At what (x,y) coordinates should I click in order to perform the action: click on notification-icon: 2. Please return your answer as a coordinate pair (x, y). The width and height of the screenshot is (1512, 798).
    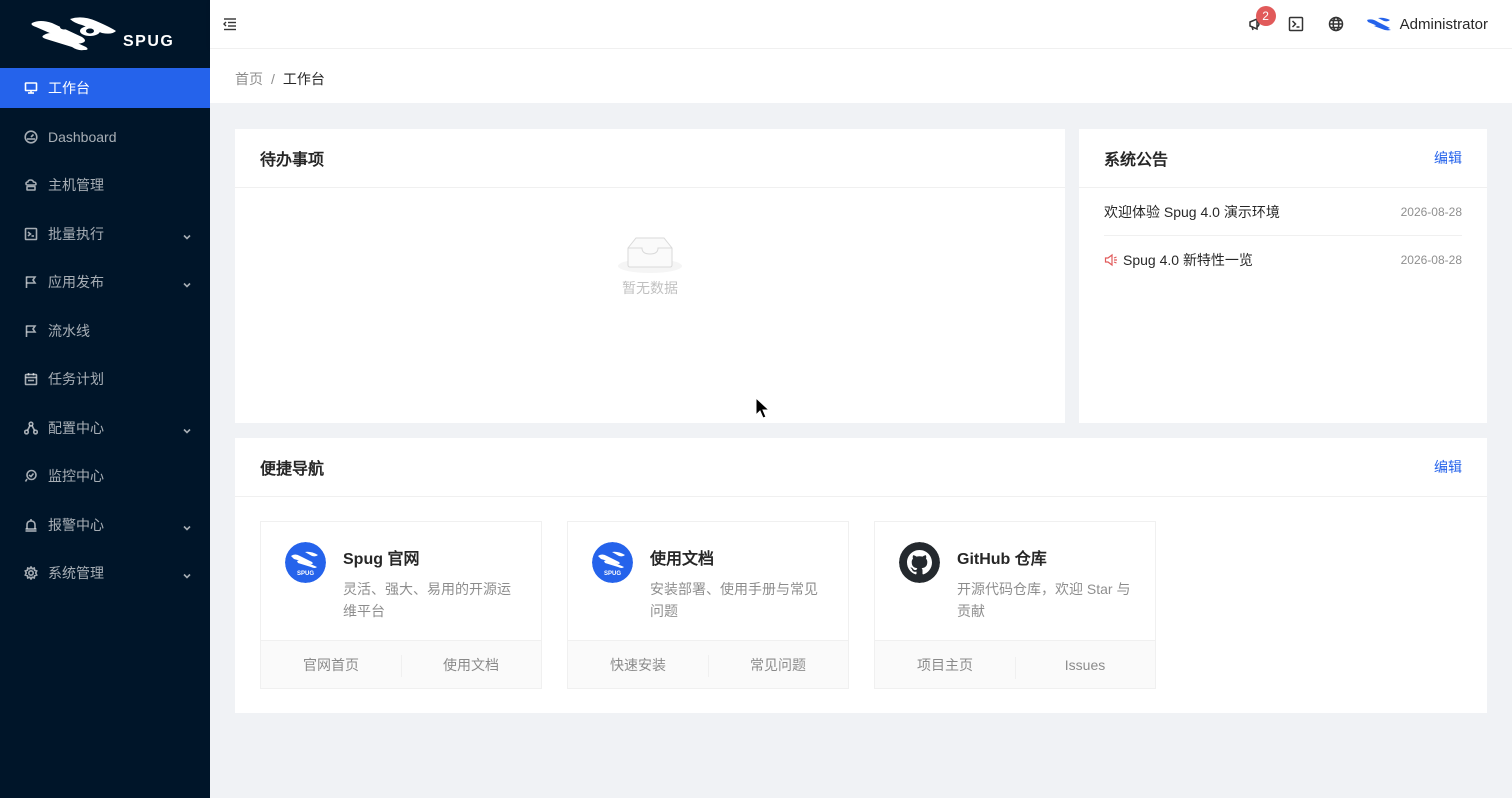
    Looking at the image, I should click on (1262, 19).